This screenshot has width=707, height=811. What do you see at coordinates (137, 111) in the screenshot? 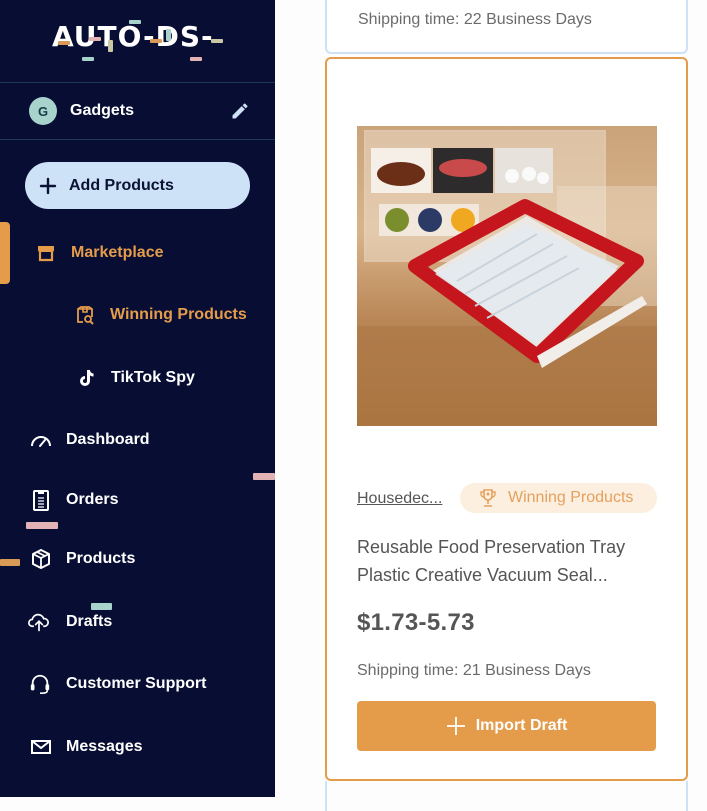
I see `store-selector: G Gadgets` at bounding box center [137, 111].